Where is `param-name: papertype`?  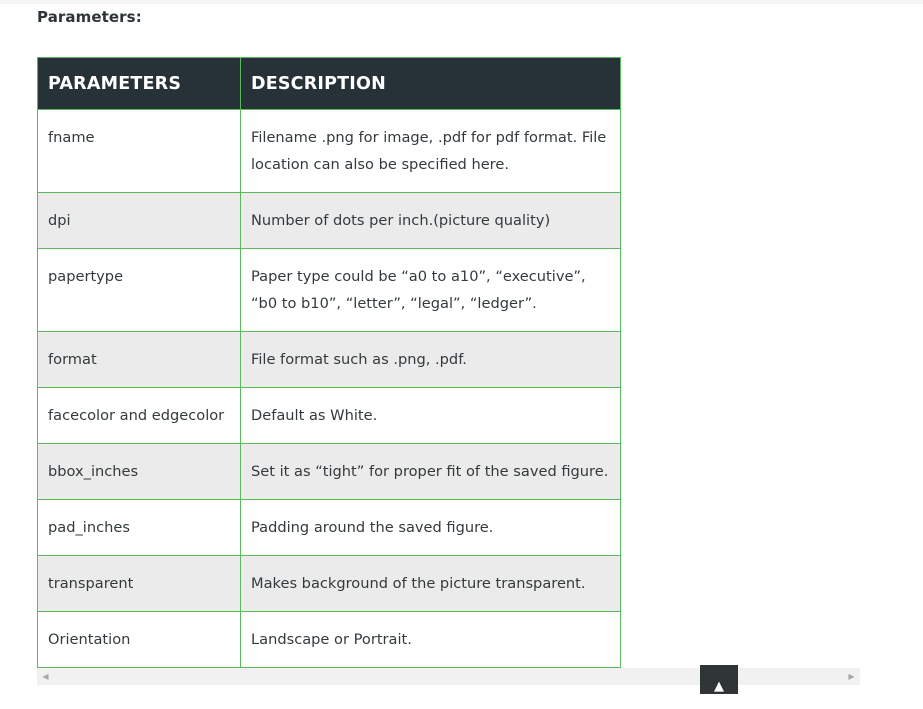 param-name: papertype is located at coordinates (86, 276).